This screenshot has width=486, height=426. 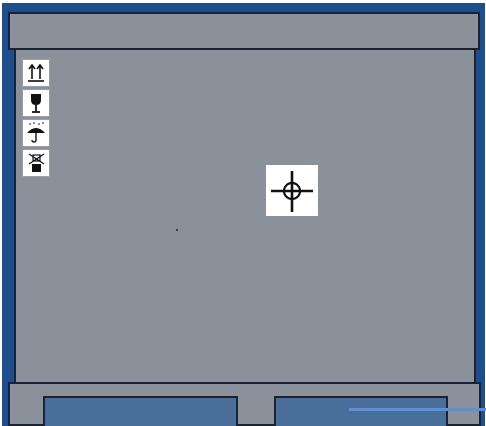 I want to click on fork-slot-right, so click(x=361, y=411).